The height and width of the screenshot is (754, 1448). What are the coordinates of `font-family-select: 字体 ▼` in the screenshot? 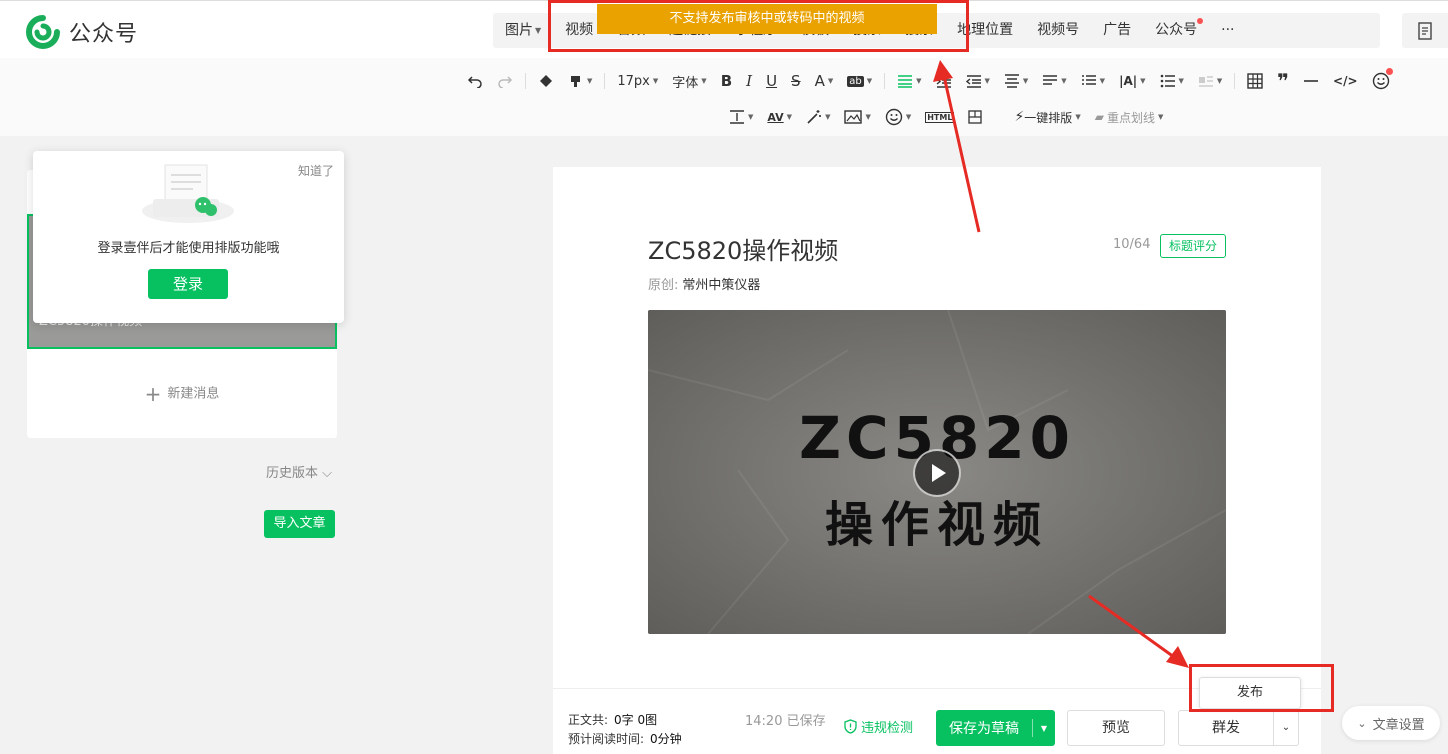 It's located at (689, 81).